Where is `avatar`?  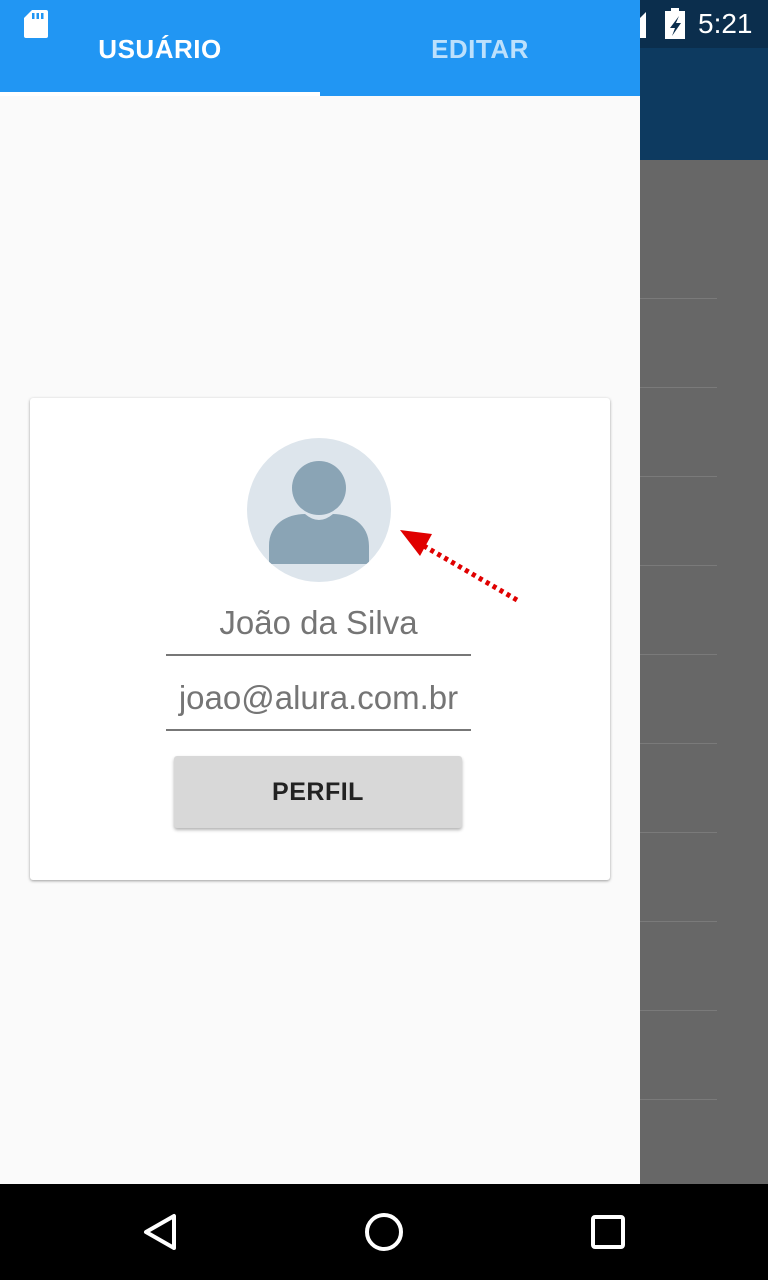 avatar is located at coordinates (319, 510).